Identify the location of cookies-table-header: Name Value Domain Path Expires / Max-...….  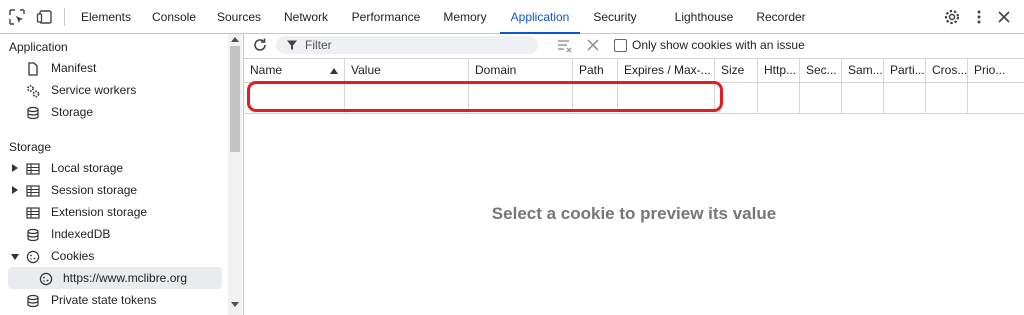
(634, 71).